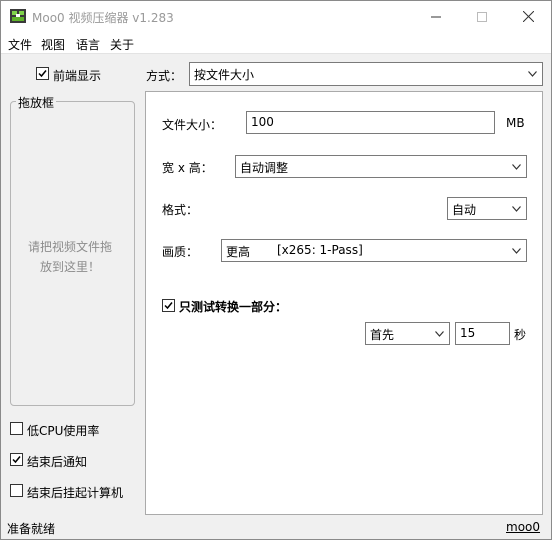 This screenshot has width=552, height=540. I want to click on menu-language: 语言, so click(88, 44).